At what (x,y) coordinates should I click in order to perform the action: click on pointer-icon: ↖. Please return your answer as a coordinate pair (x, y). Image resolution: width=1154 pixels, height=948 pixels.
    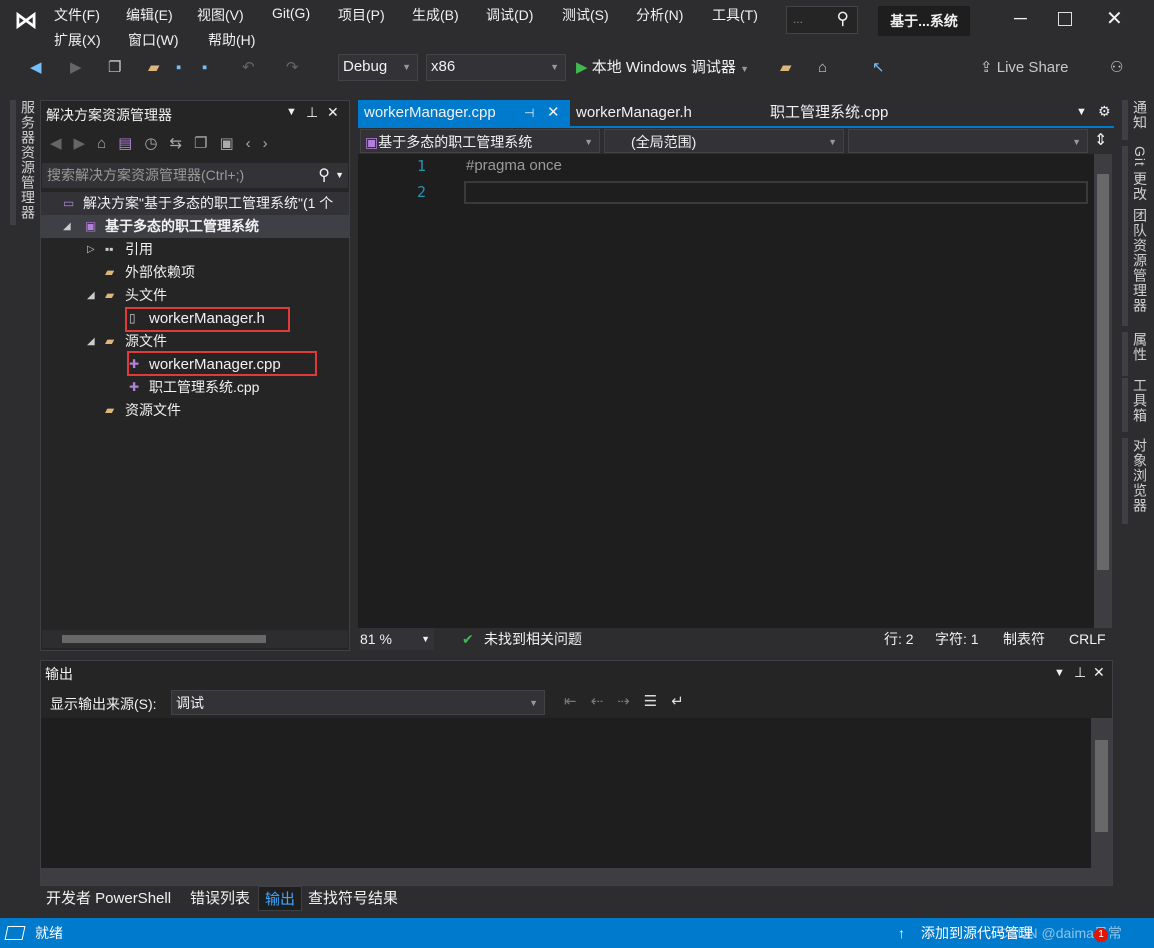
    Looking at the image, I should click on (878, 68).